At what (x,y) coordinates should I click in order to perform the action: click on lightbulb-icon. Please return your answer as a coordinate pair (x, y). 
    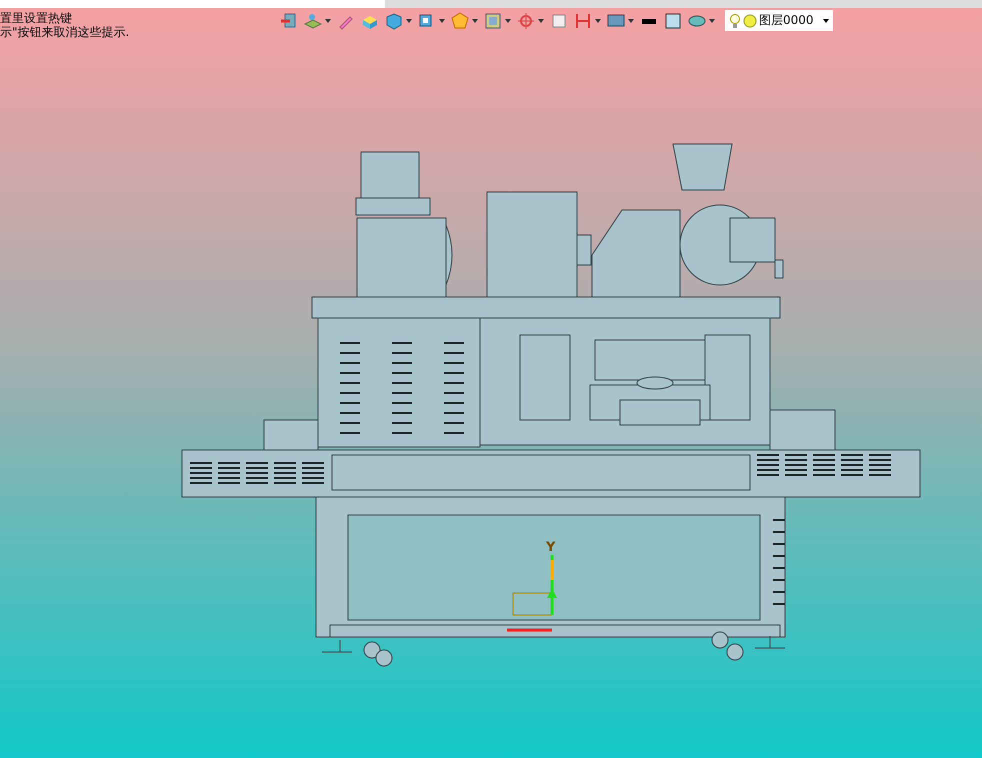
    Looking at the image, I should click on (735, 20).